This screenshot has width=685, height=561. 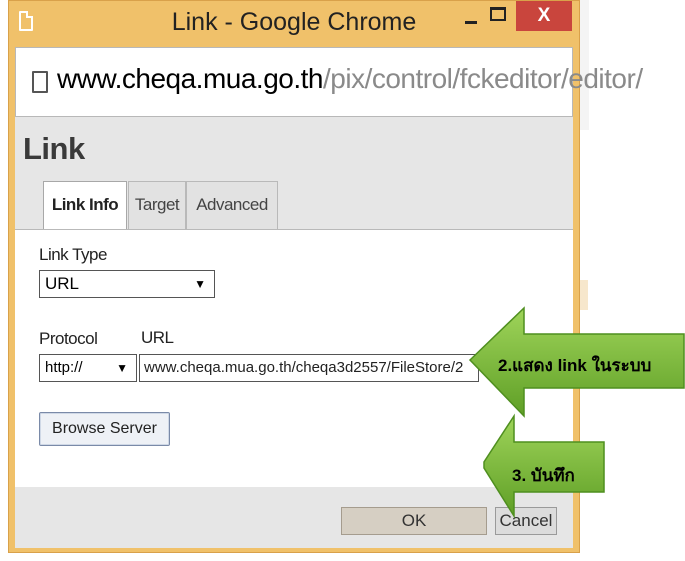 I want to click on url-host: www.cheqa.mua.go.th, so click(x=190, y=78).